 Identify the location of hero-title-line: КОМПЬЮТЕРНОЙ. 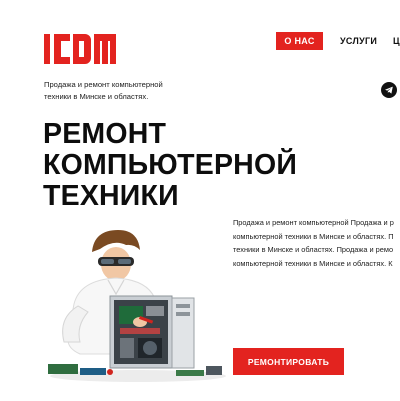
(170, 165).